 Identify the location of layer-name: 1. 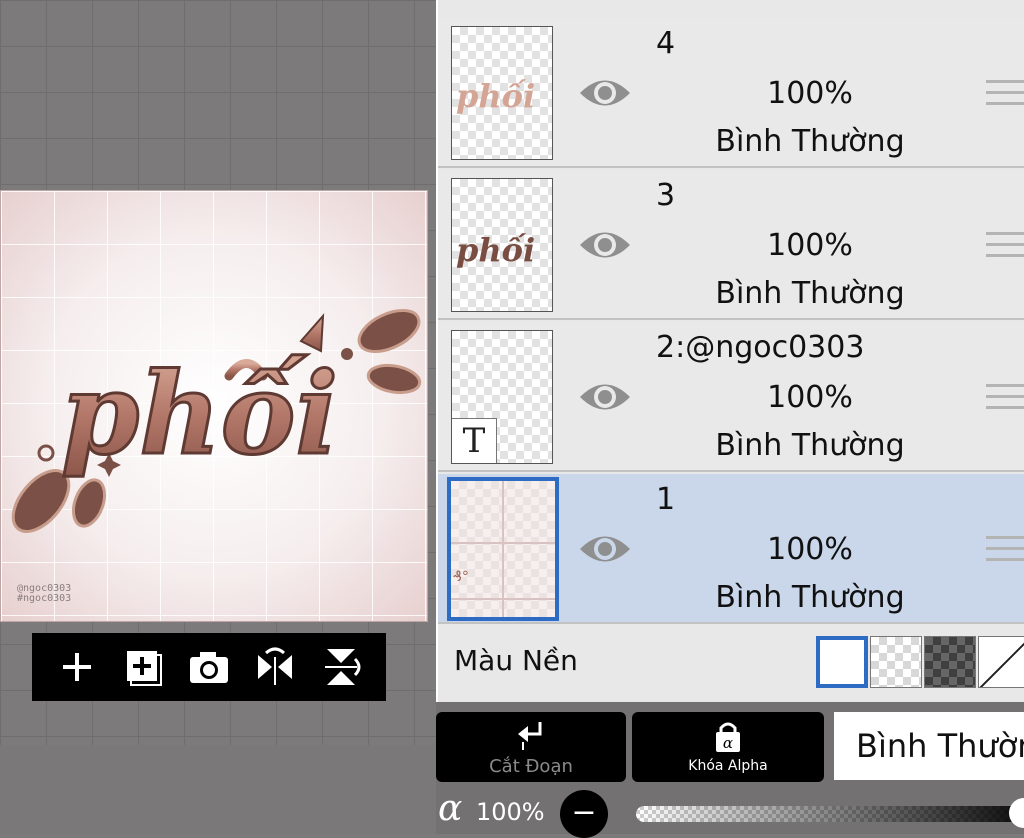
(666, 499).